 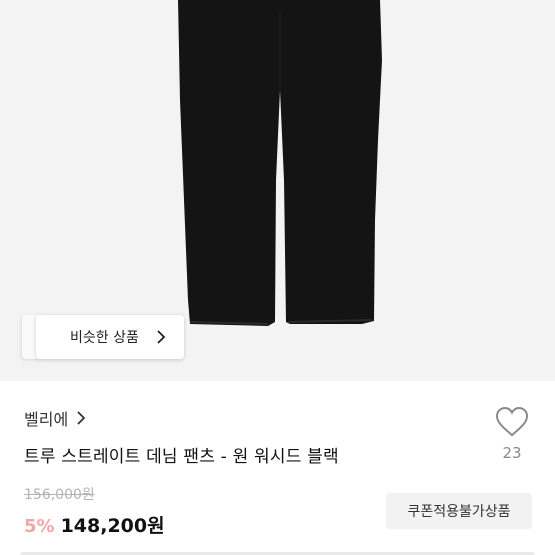 What do you see at coordinates (46, 419) in the screenshot?
I see `seller-name: 벨리에` at bounding box center [46, 419].